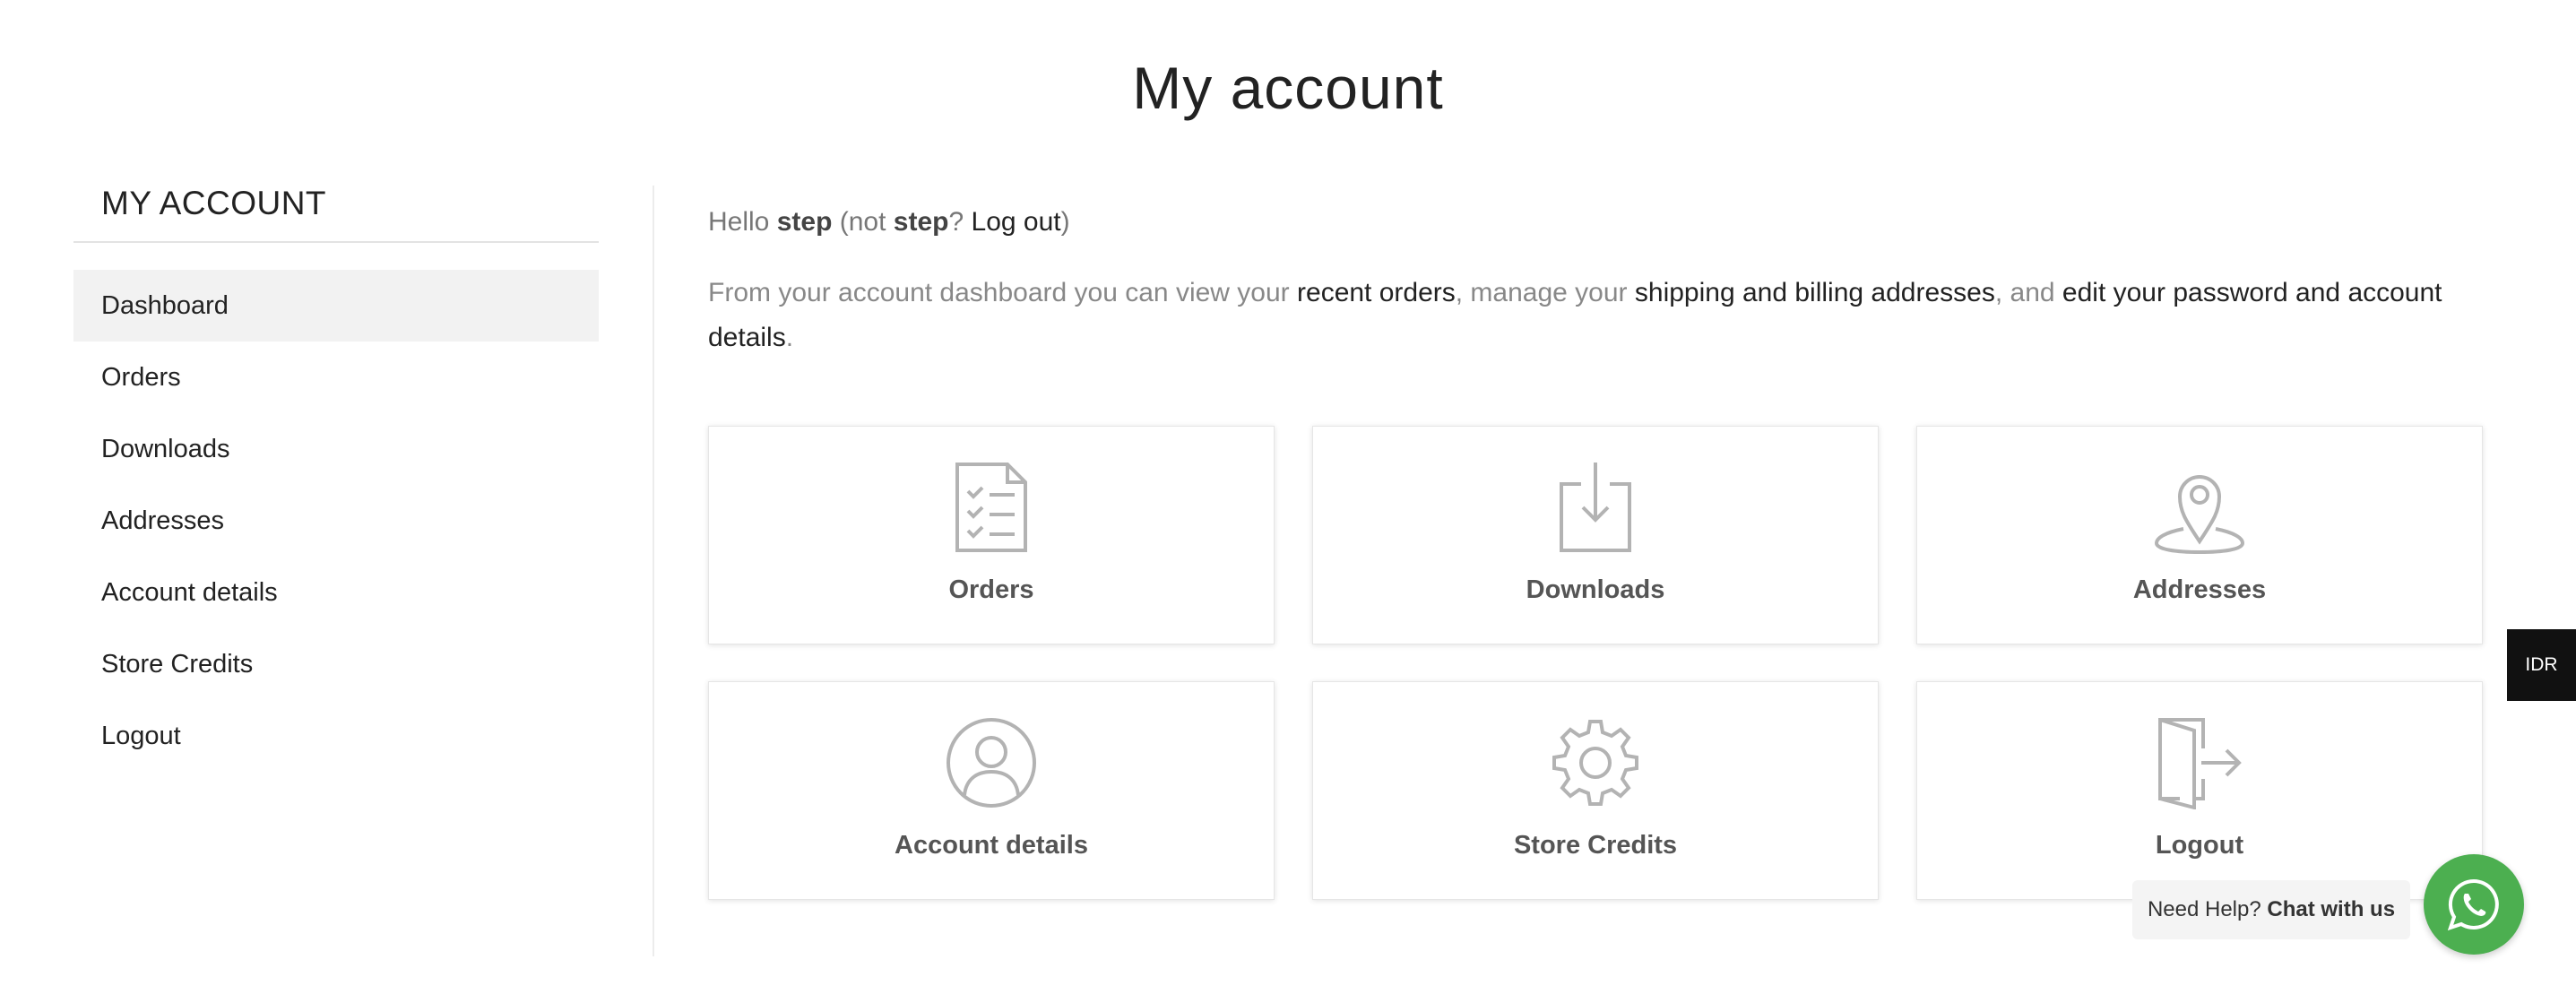 This screenshot has height=1003, width=2576. What do you see at coordinates (2204, 909) in the screenshot?
I see `chat-help-prefix: Need Help?` at bounding box center [2204, 909].